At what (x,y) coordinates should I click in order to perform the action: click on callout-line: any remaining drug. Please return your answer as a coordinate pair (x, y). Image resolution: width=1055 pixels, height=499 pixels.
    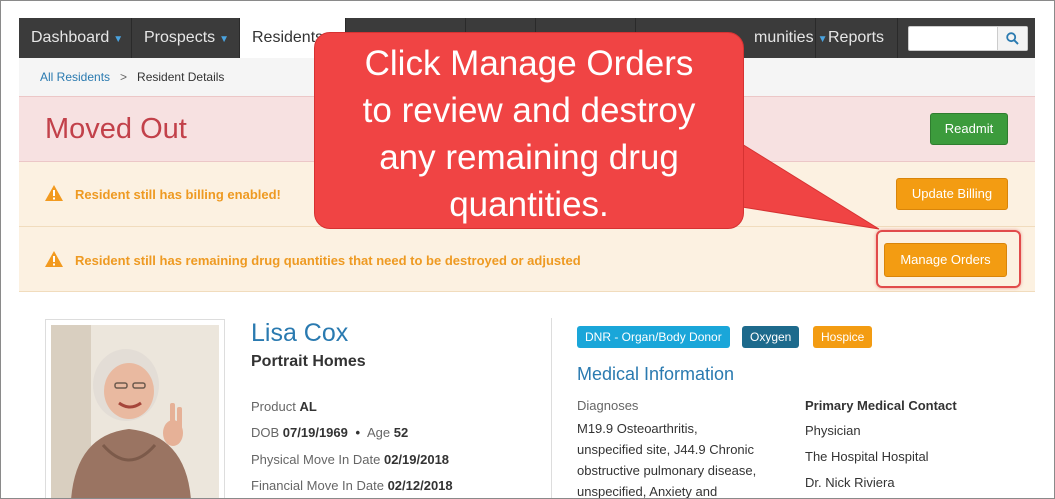
    Looking at the image, I should click on (529, 157).